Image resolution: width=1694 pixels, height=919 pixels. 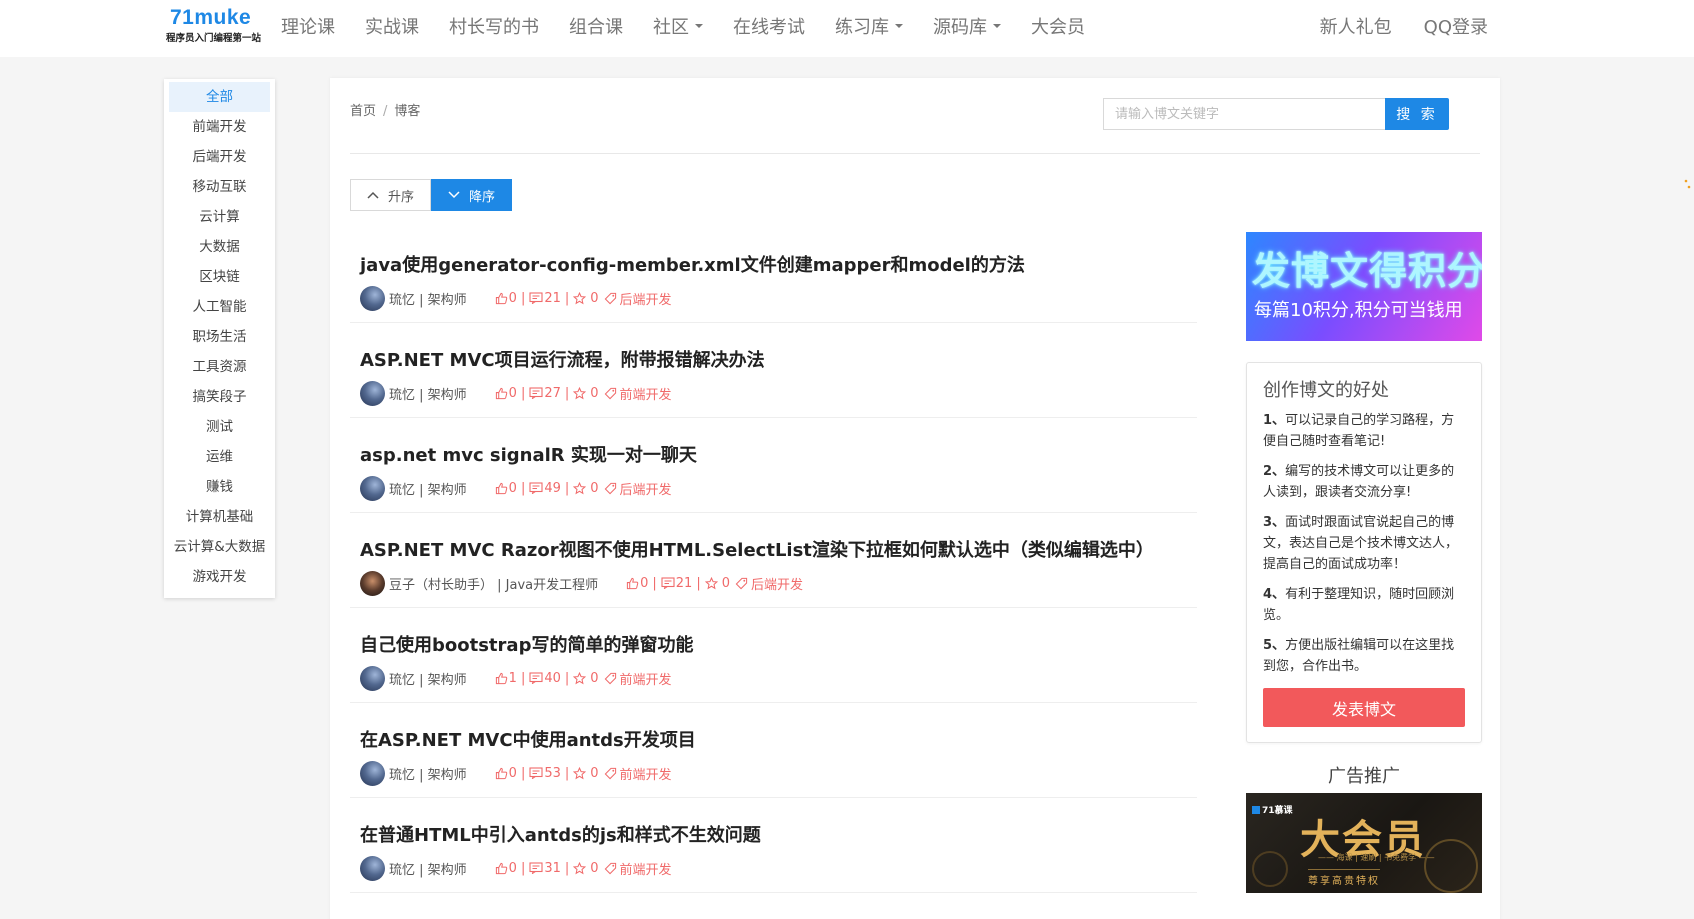 I want to click on search-button: 搜 索, so click(x=1417, y=114).